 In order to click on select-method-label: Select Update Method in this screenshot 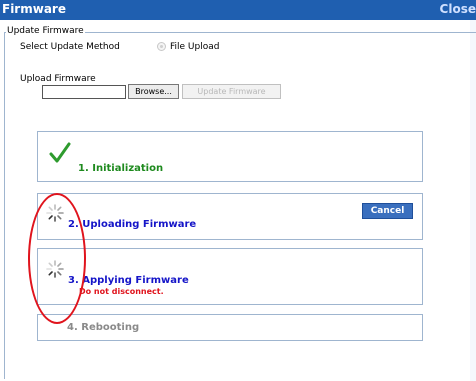, I will do `click(70, 47)`.